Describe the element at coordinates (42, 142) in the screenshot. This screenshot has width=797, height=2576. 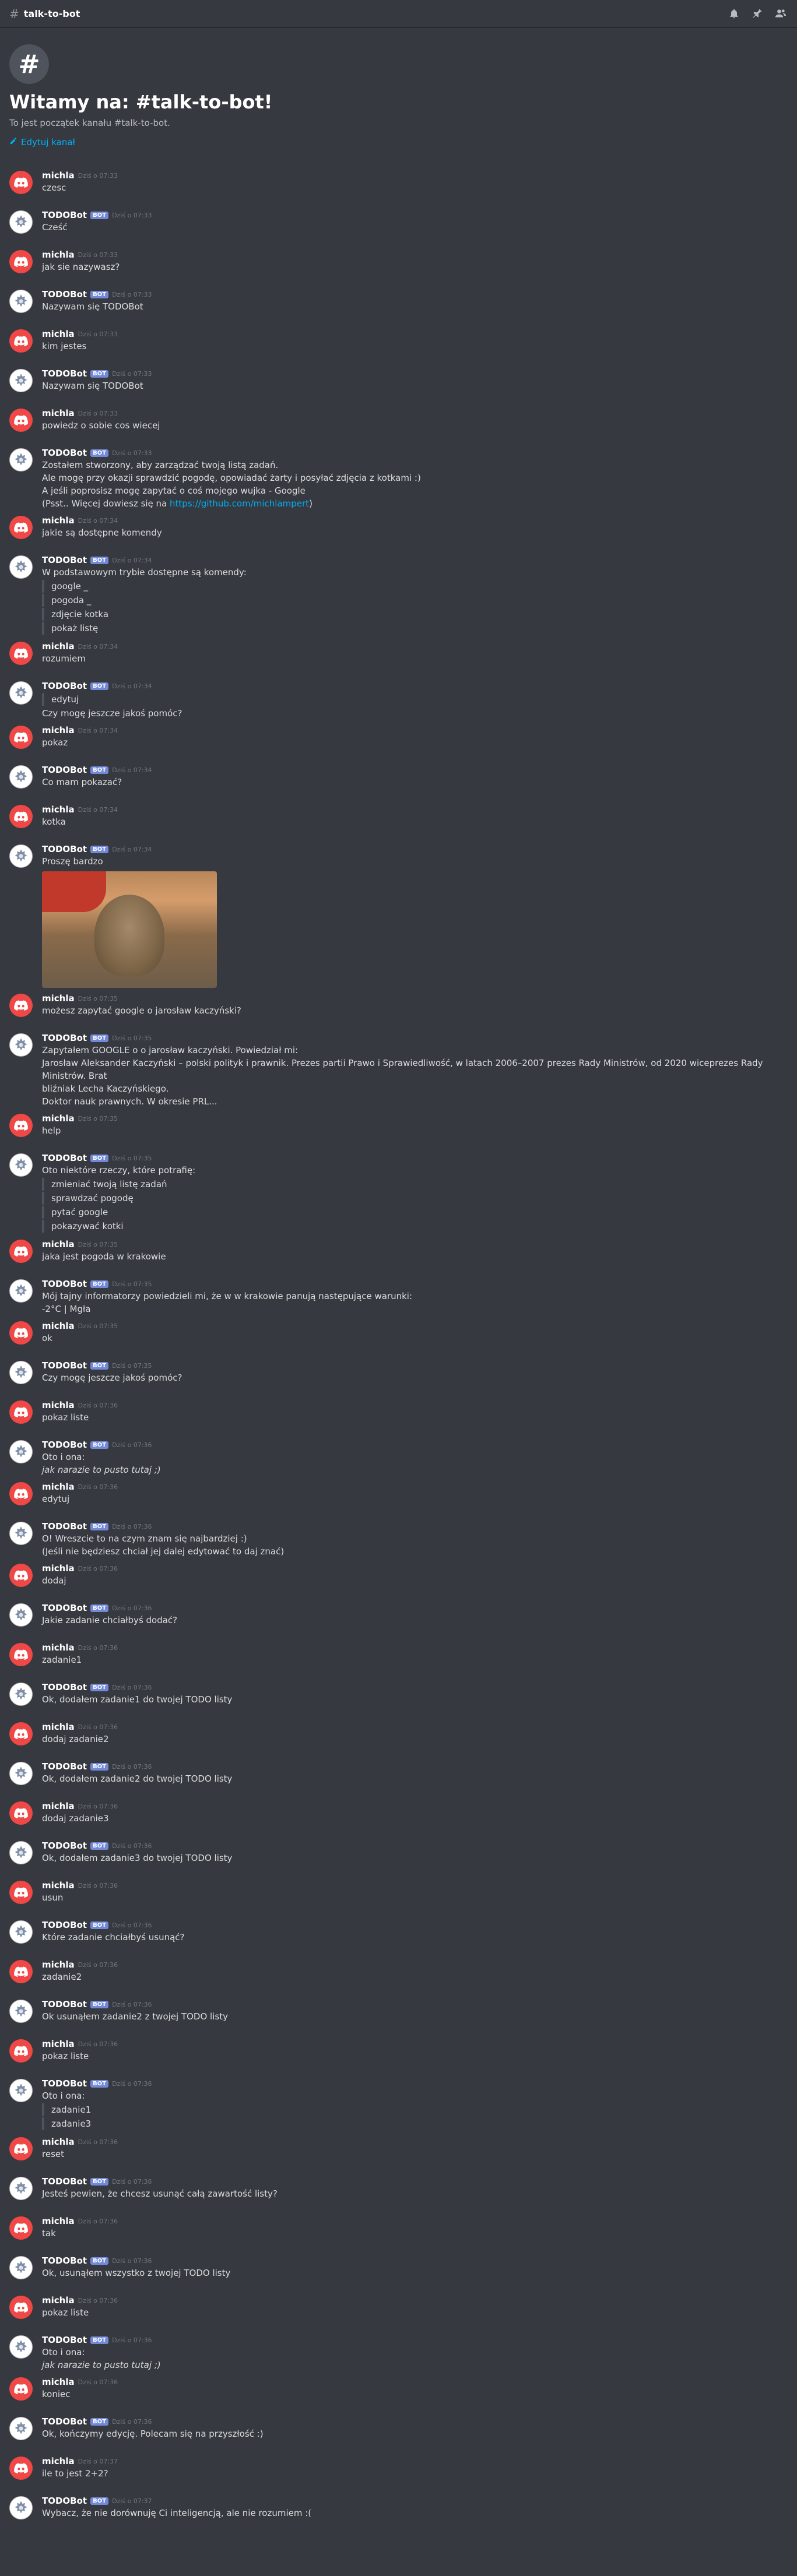
I see `edit-channel-link: Edytuj kanał` at that location.